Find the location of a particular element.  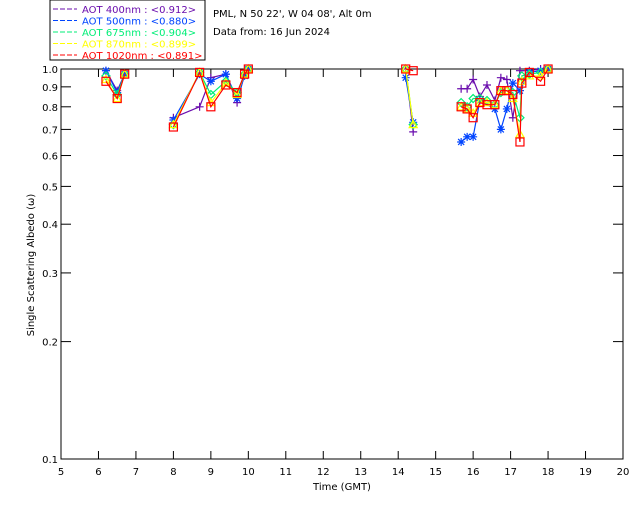

site-info: PML, N 50 22', W 04 08', Alt 0m is located at coordinates (292, 14).